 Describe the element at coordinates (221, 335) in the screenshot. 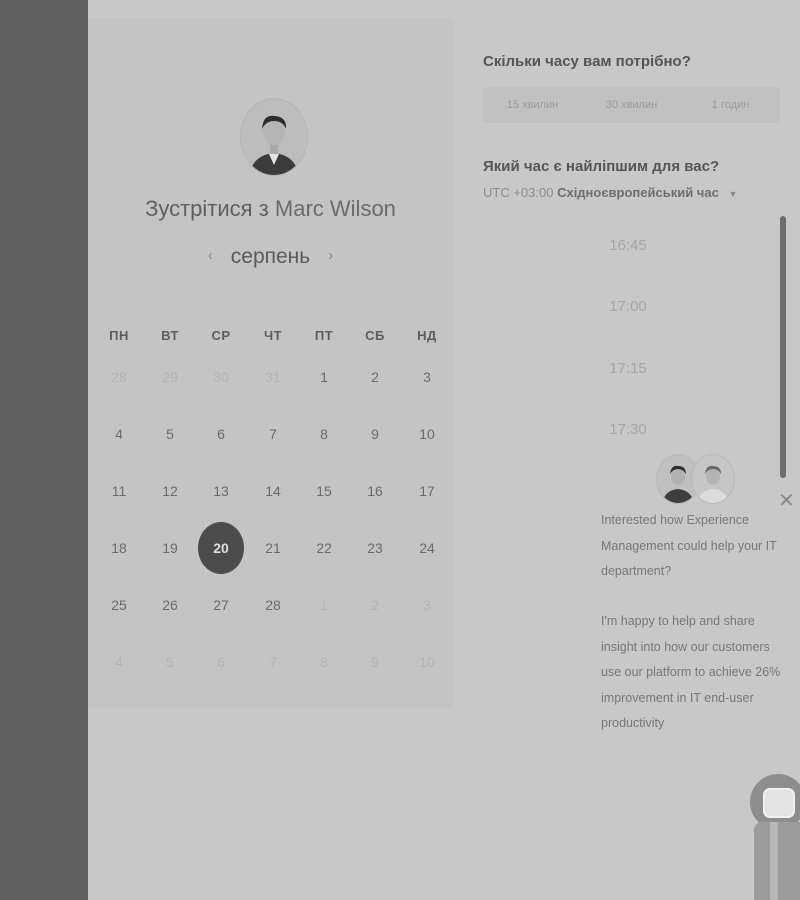

I see `weekday-header: СР` at that location.